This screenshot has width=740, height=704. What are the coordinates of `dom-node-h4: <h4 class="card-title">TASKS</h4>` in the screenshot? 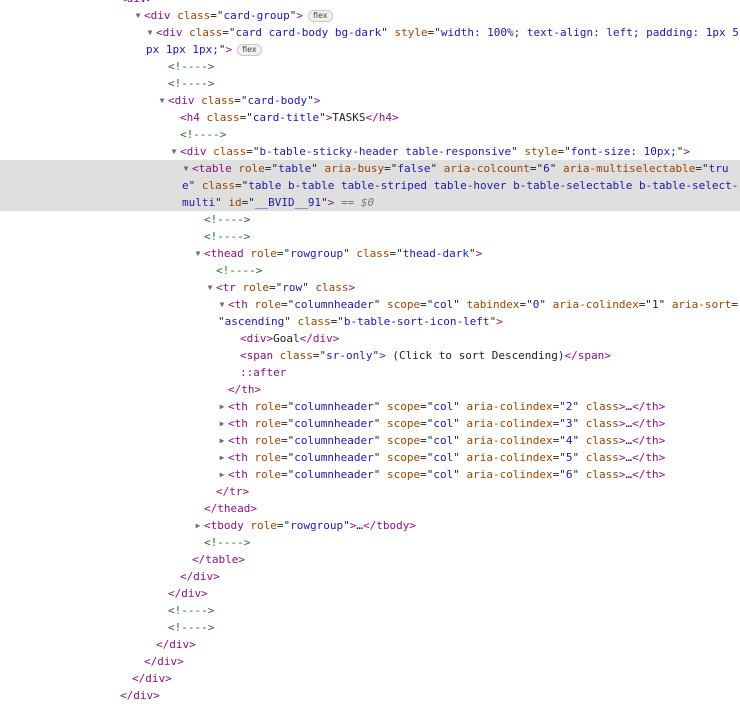 It's located at (370, 117).